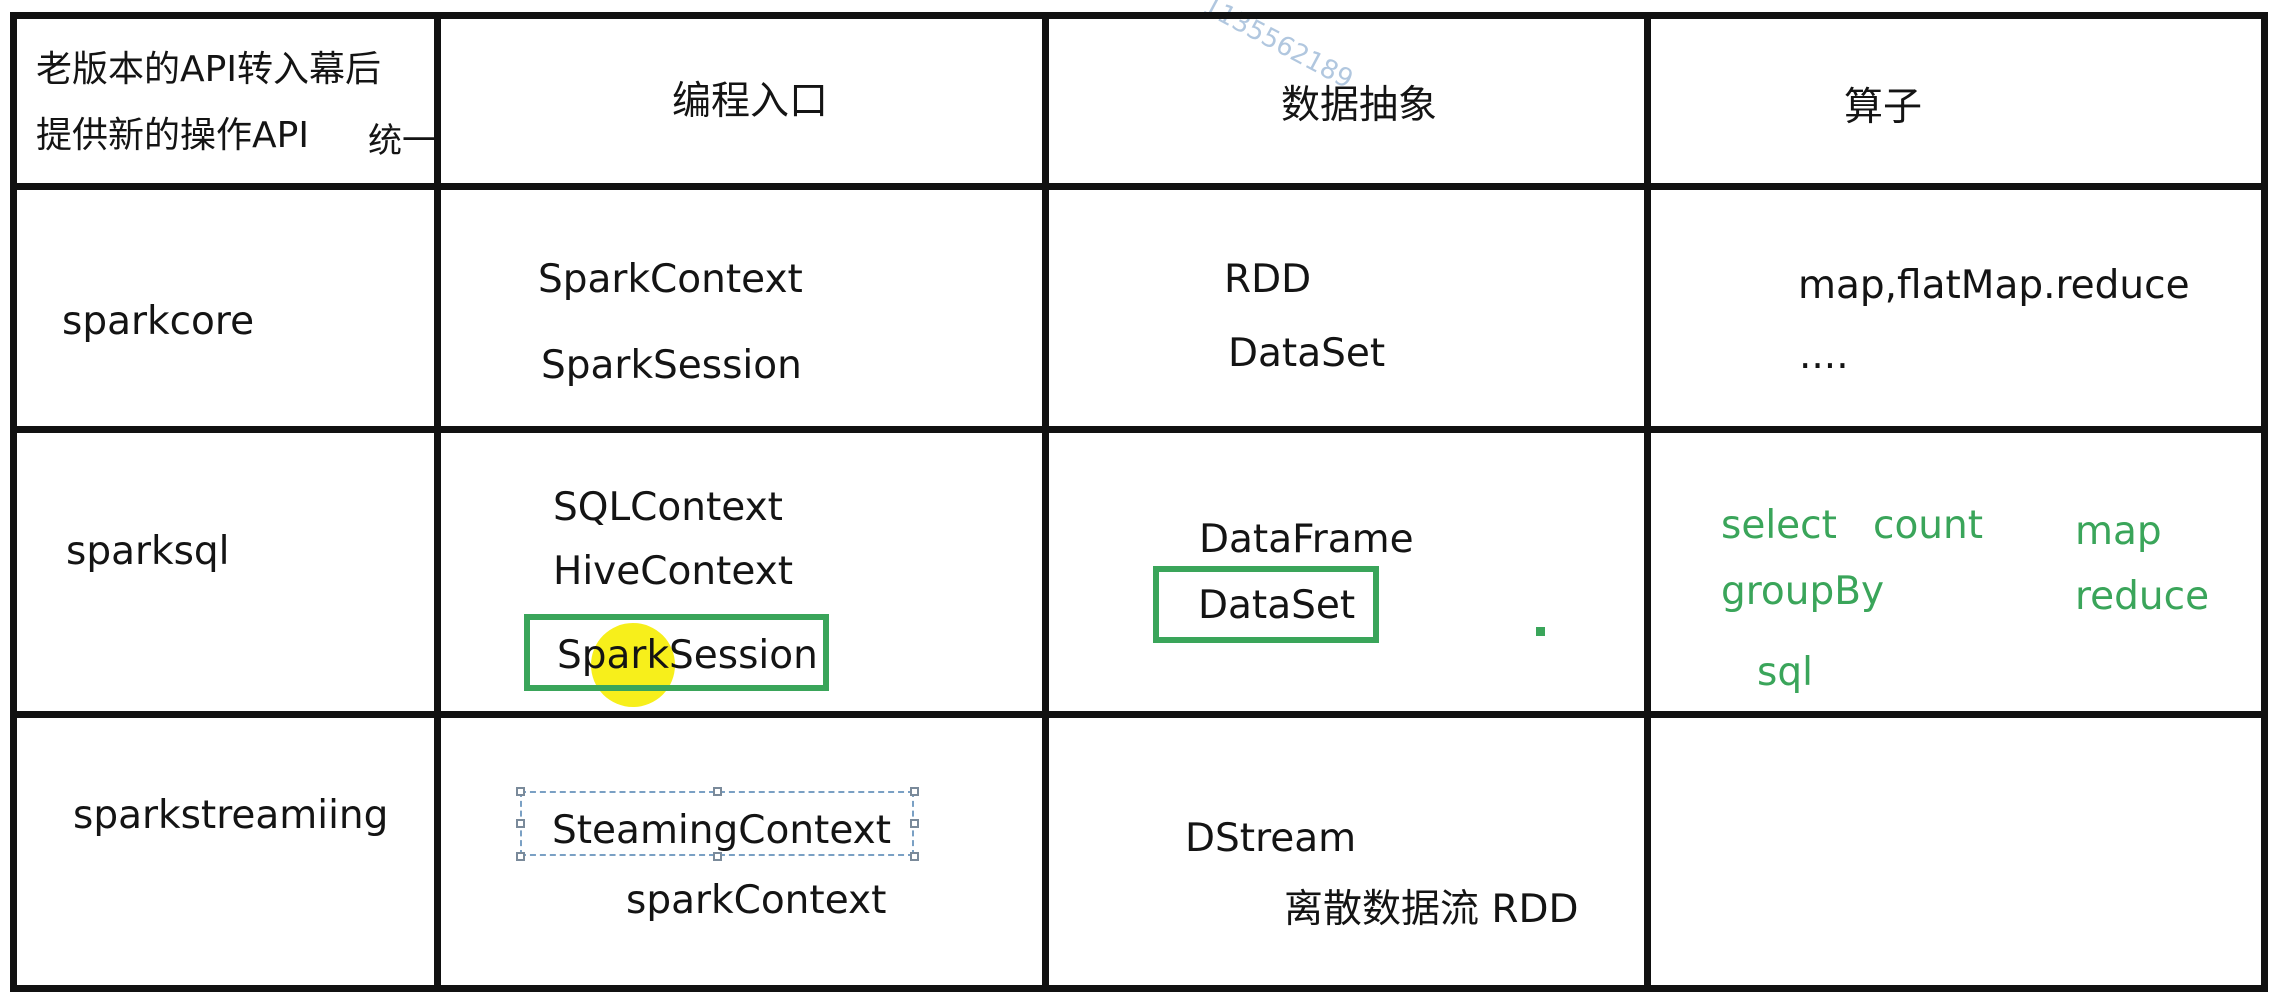 Image resolution: width=2278 pixels, height=1002 pixels. I want to click on sql-op-map: map, so click(2118, 531).